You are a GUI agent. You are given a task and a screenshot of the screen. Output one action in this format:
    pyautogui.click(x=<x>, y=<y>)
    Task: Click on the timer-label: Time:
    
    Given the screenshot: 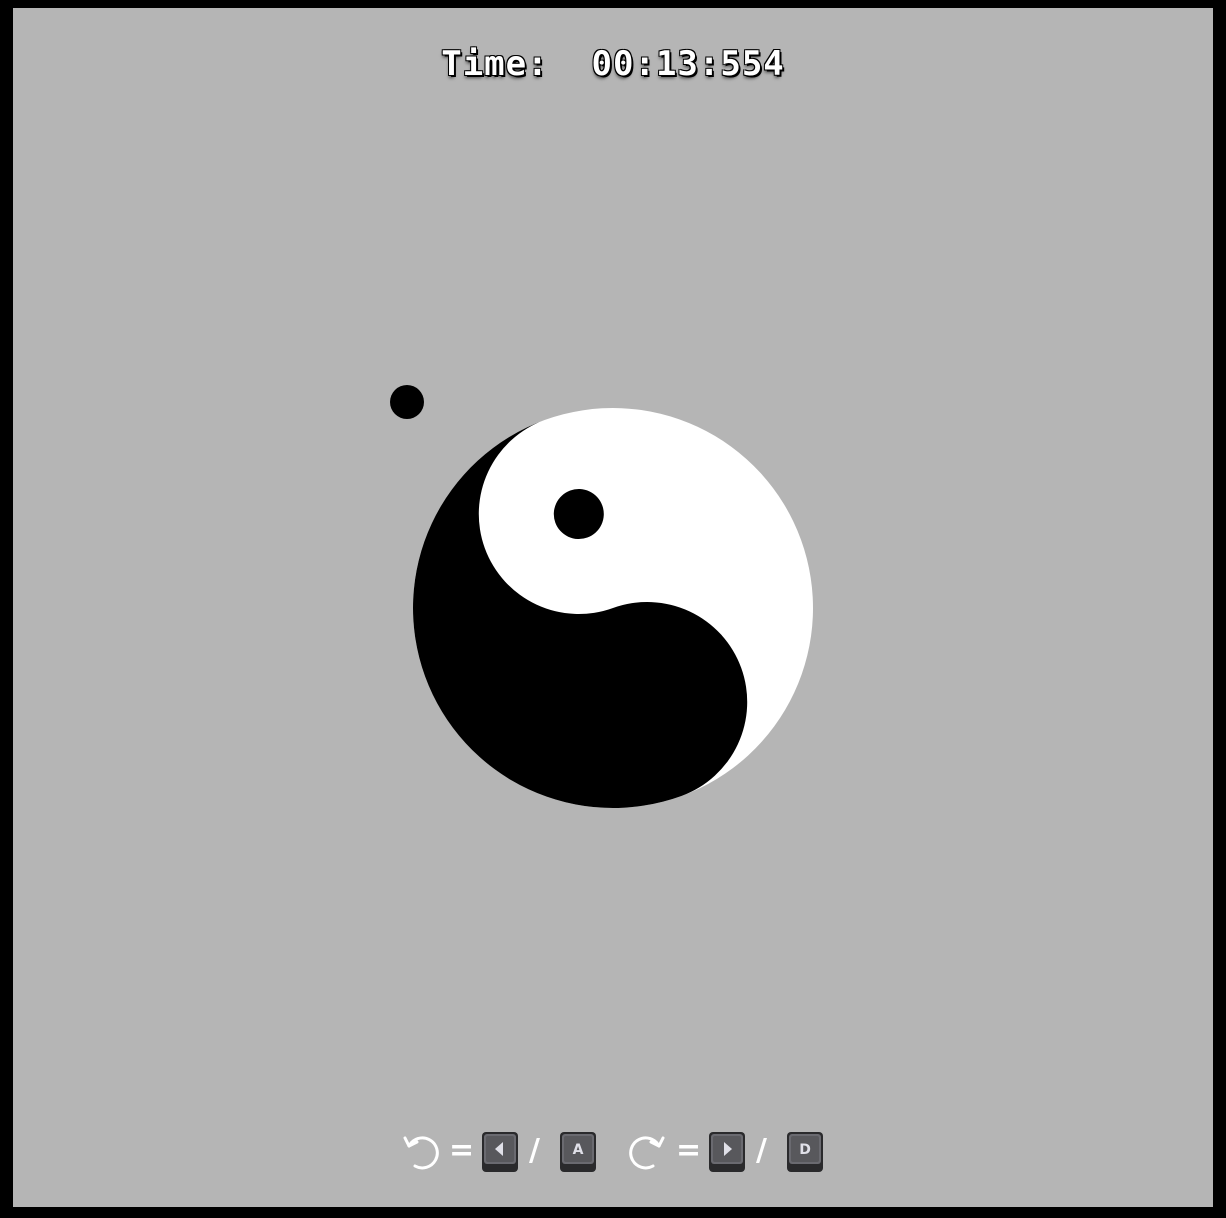 What is the action you would take?
    pyautogui.click(x=506, y=64)
    